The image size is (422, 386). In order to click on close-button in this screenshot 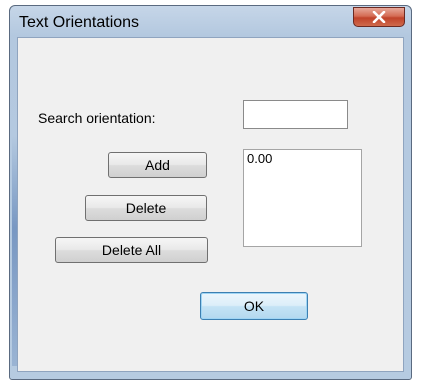, I will do `click(379, 17)`.